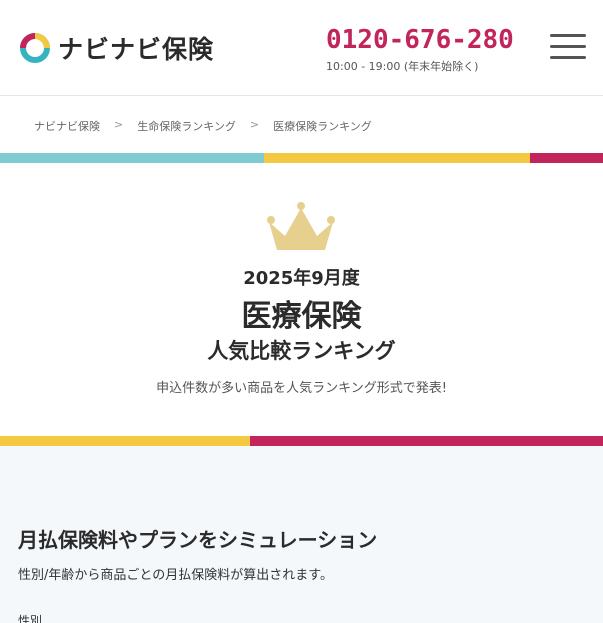 The height and width of the screenshot is (623, 603). What do you see at coordinates (322, 126) in the screenshot?
I see `breadcrumb-item-current: 医療保険ランキング` at bounding box center [322, 126].